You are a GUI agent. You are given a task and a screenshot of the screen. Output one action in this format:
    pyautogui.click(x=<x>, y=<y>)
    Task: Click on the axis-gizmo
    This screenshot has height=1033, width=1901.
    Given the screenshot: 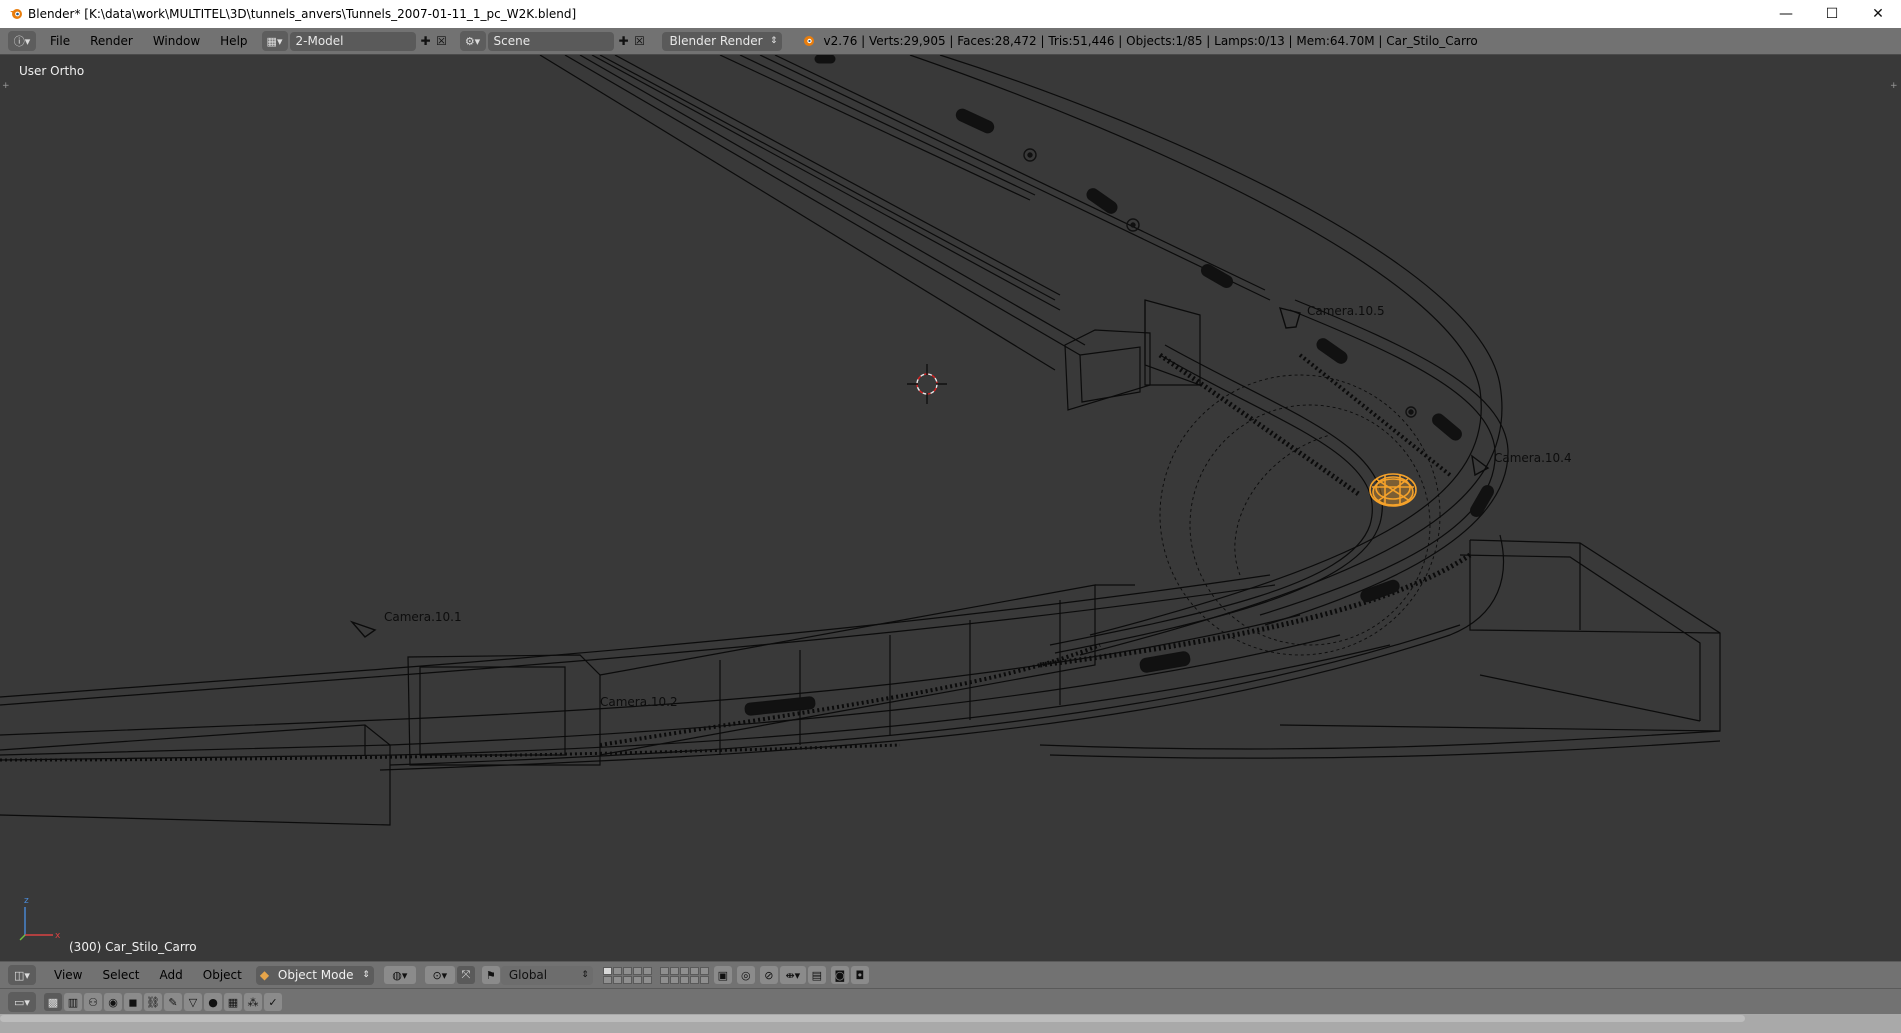 What is the action you would take?
    pyautogui.click(x=36, y=924)
    